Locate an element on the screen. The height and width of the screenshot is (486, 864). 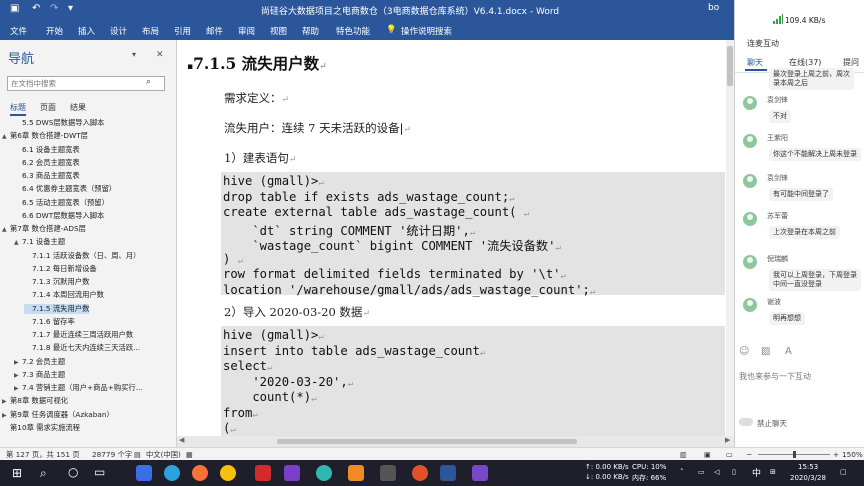
horizontal-scrollbar: ◀ ▶ is located at coordinates (455, 441).